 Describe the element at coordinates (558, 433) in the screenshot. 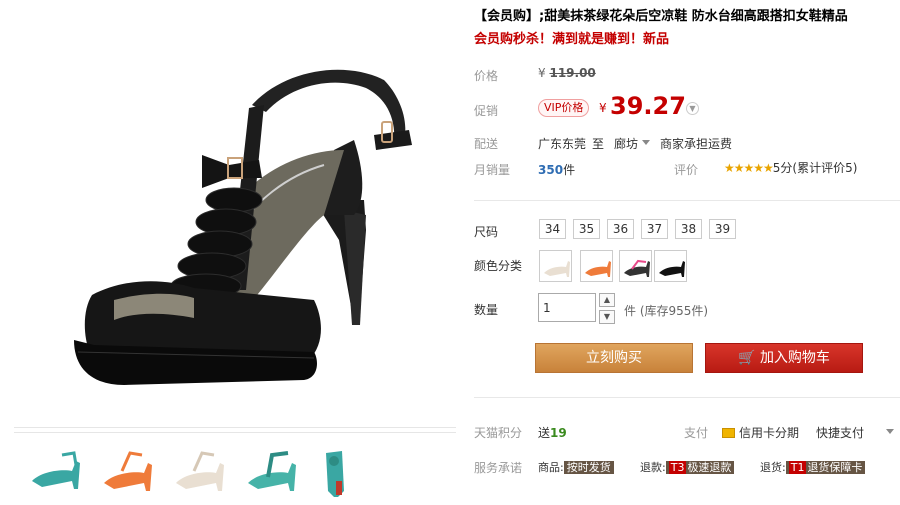

I see `points-number: 19` at that location.